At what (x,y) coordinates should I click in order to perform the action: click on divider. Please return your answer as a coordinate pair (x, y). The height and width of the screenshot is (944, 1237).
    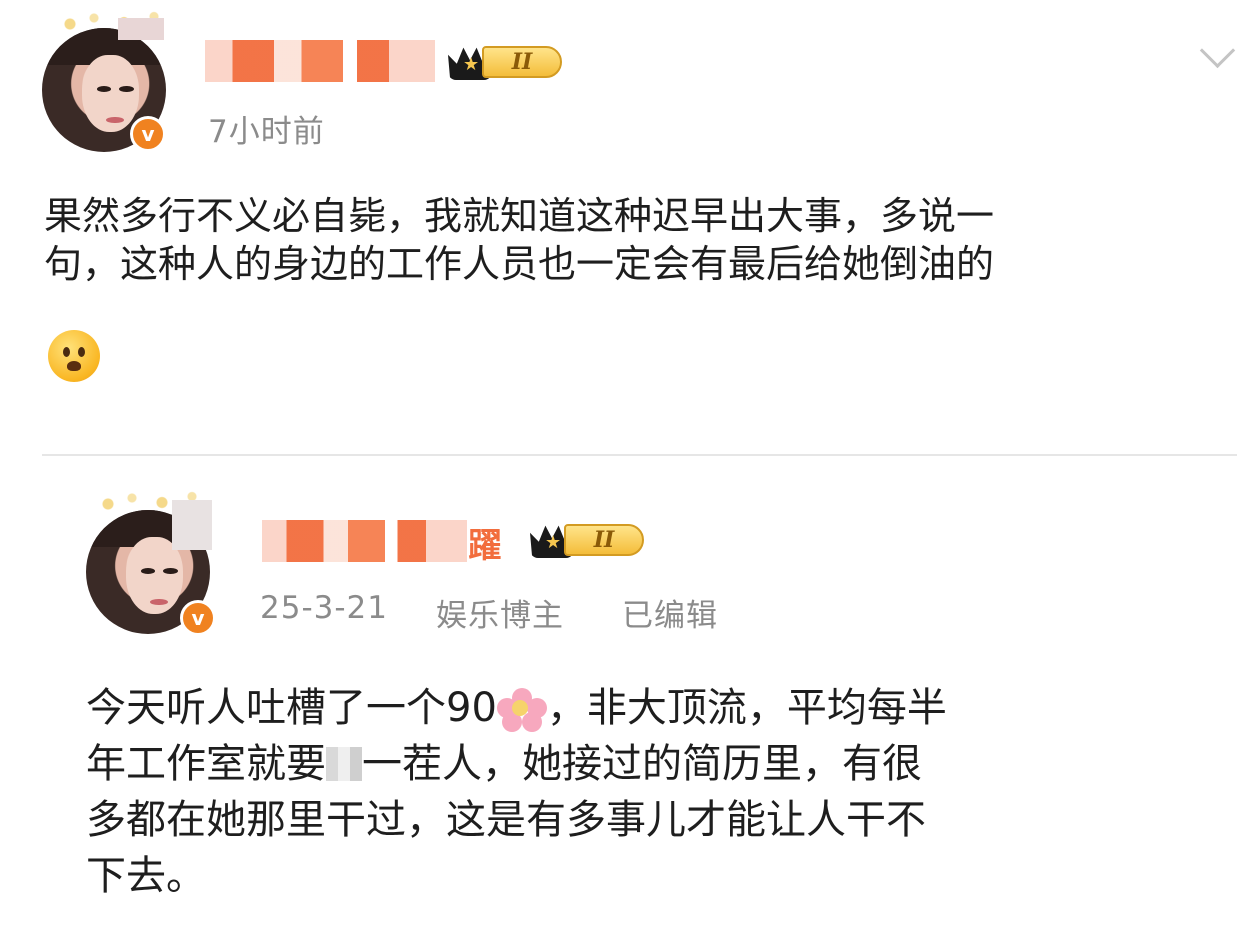
    Looking at the image, I should click on (639, 455).